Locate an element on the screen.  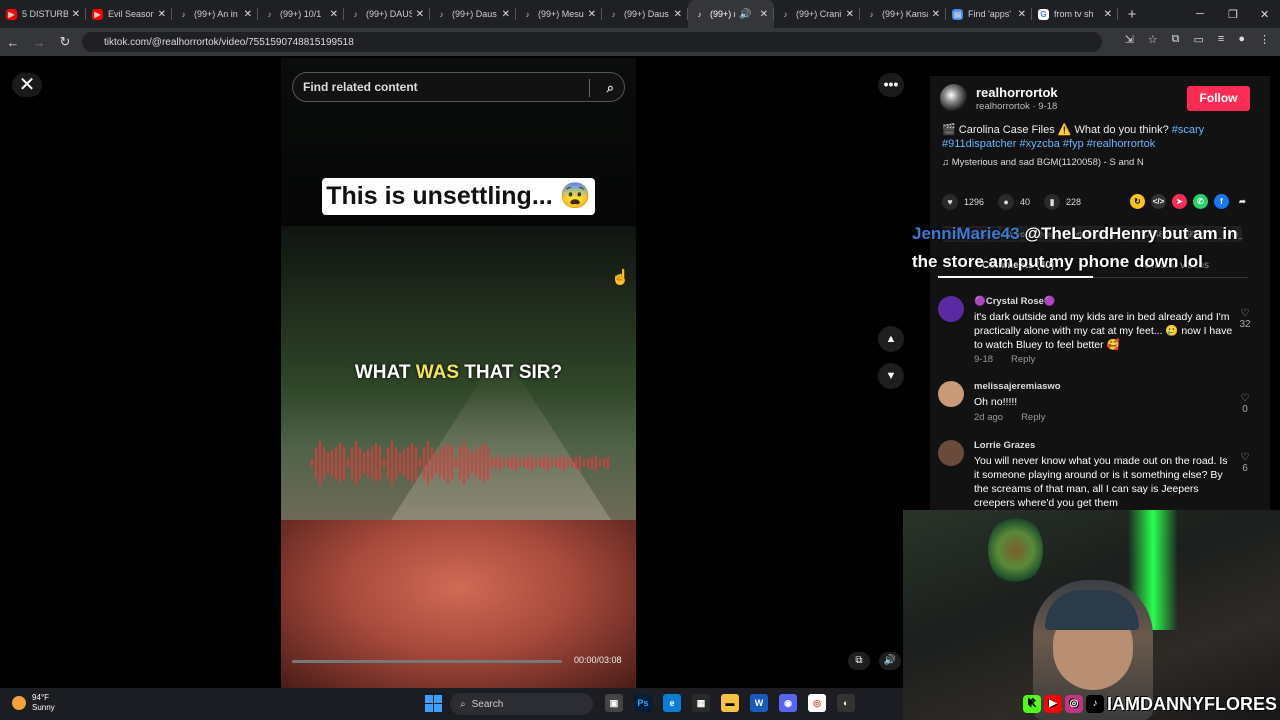
more-options-button: ••• is located at coordinates (891, 85).